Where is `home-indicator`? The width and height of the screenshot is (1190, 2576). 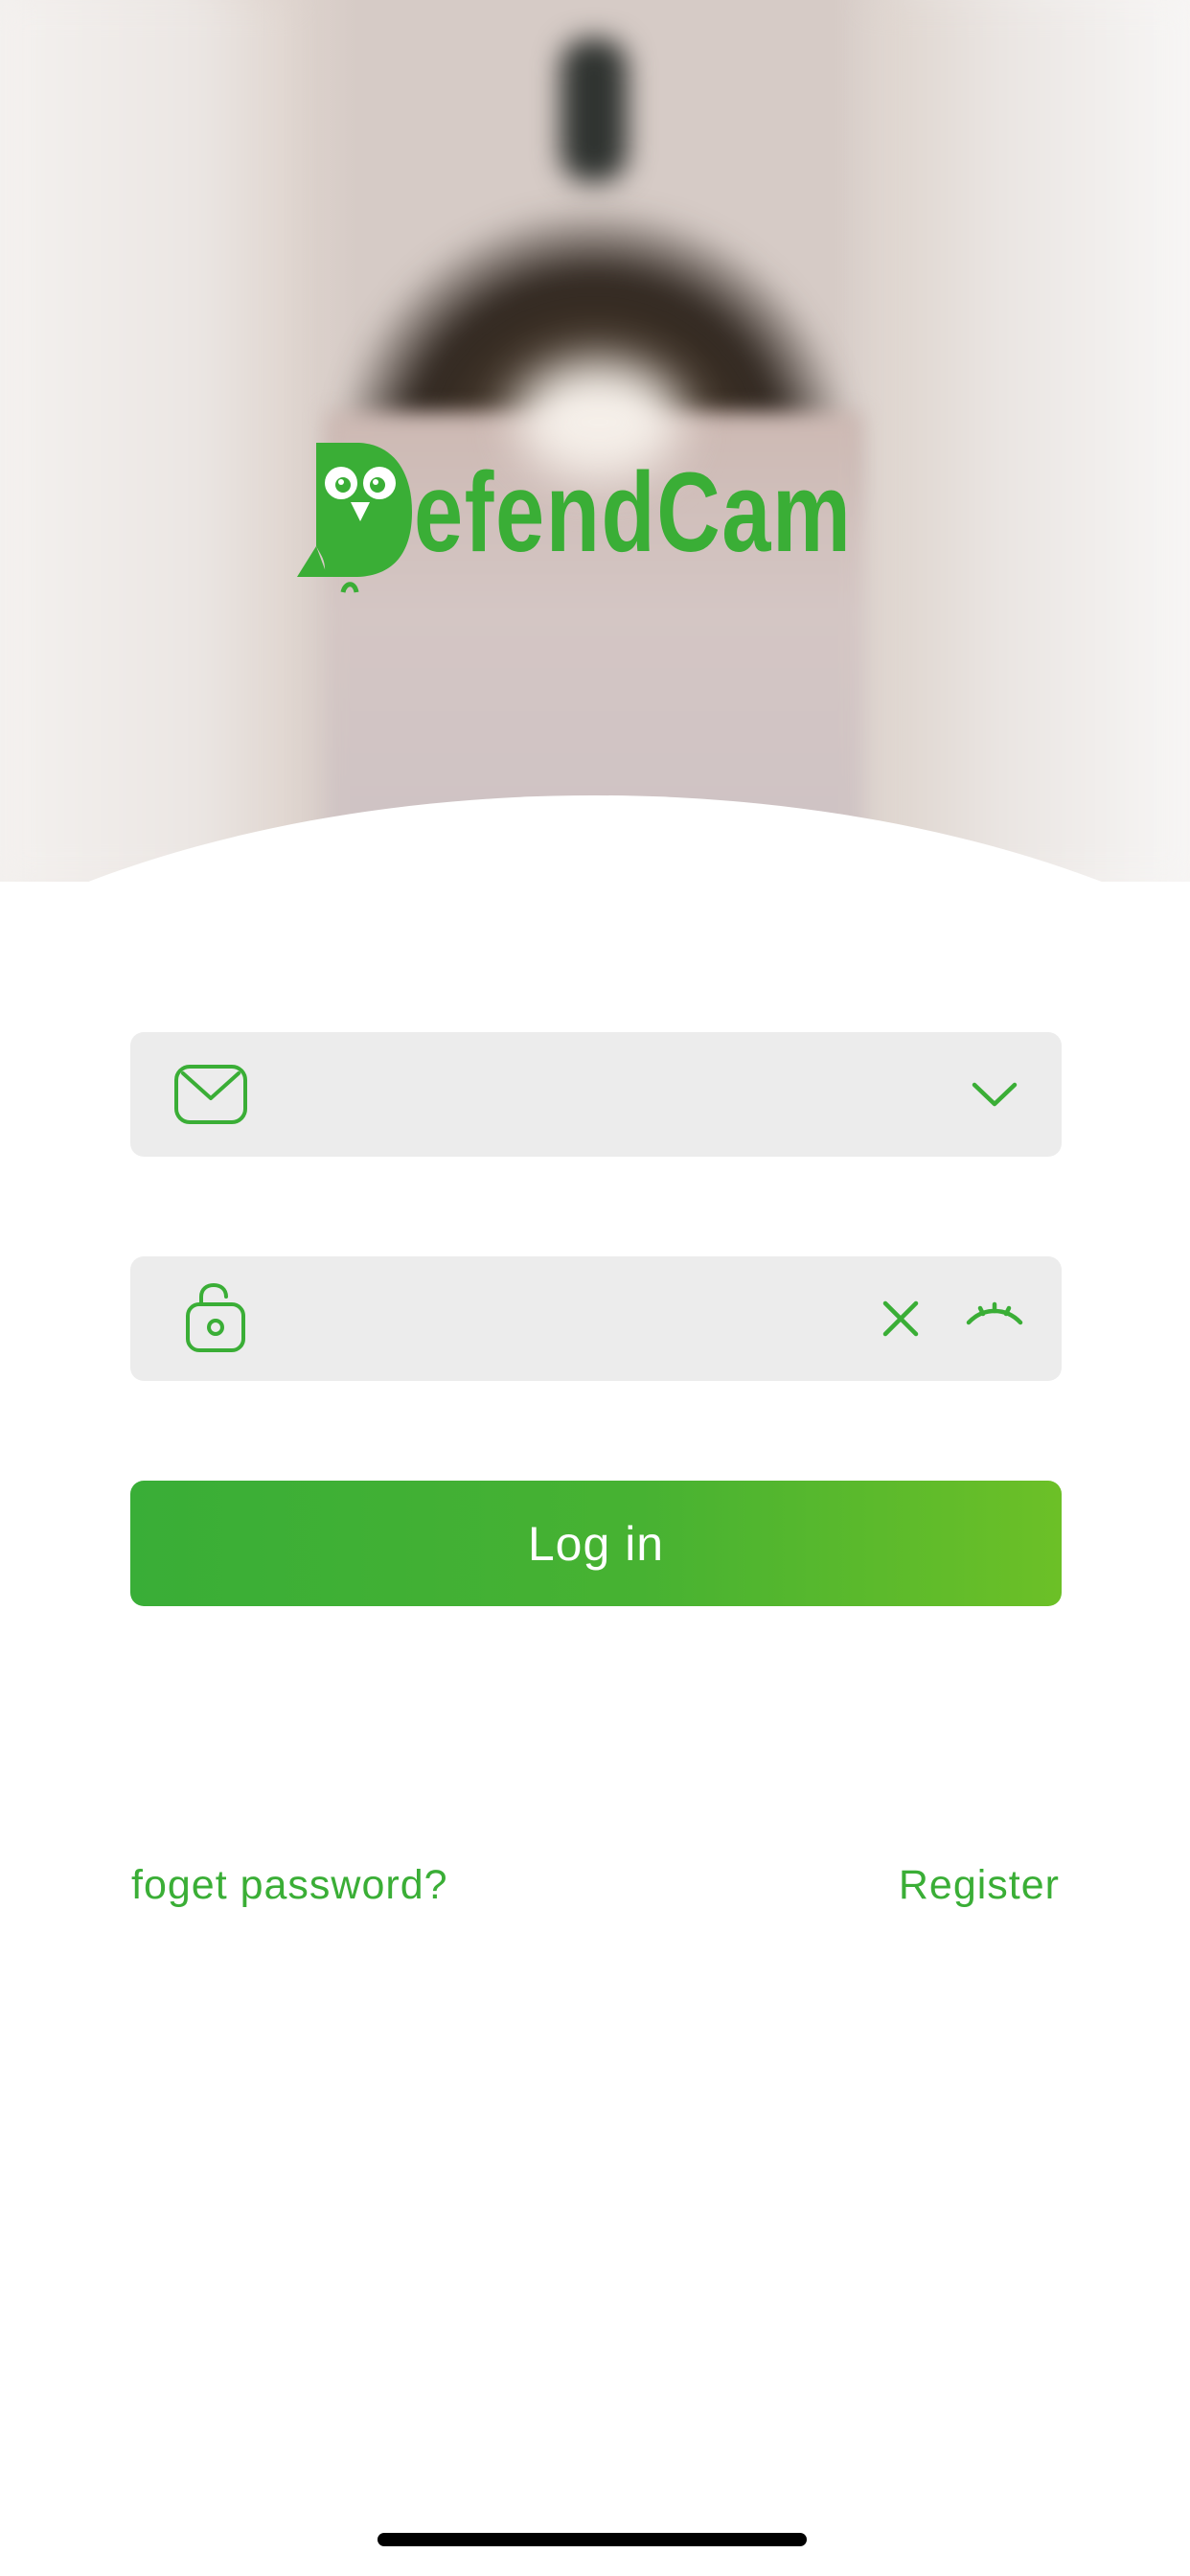
home-indicator is located at coordinates (592, 2539).